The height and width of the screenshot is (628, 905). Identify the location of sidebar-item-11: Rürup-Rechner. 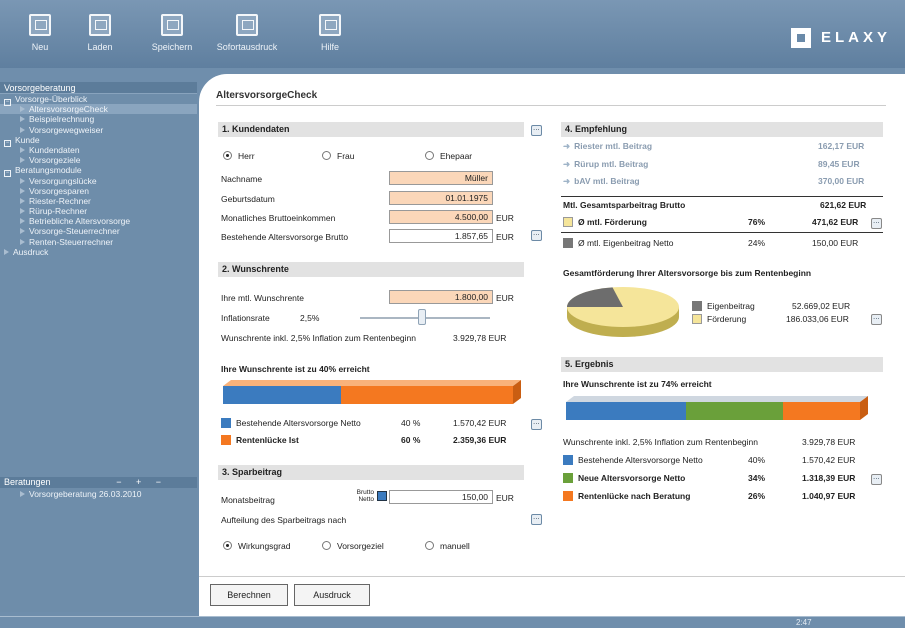
(98, 211).